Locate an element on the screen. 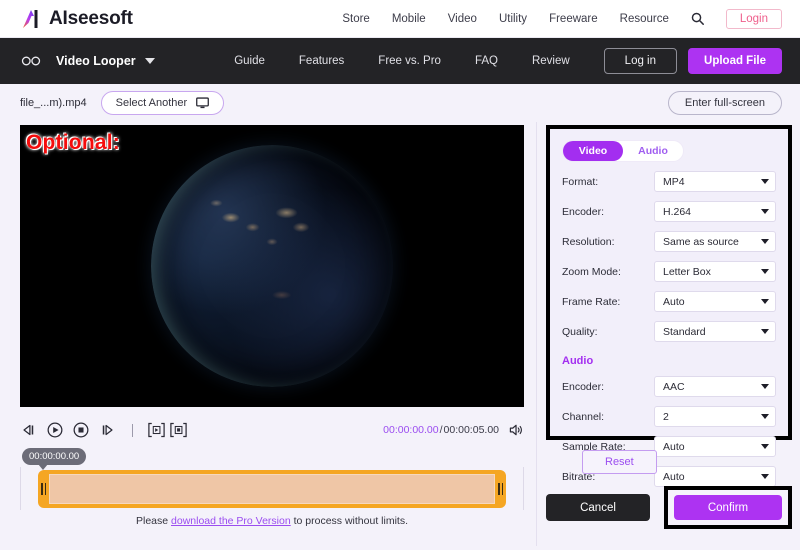 The width and height of the screenshot is (800, 550). nav-item-free-vs-pro: Free vs. Pro is located at coordinates (409, 61).